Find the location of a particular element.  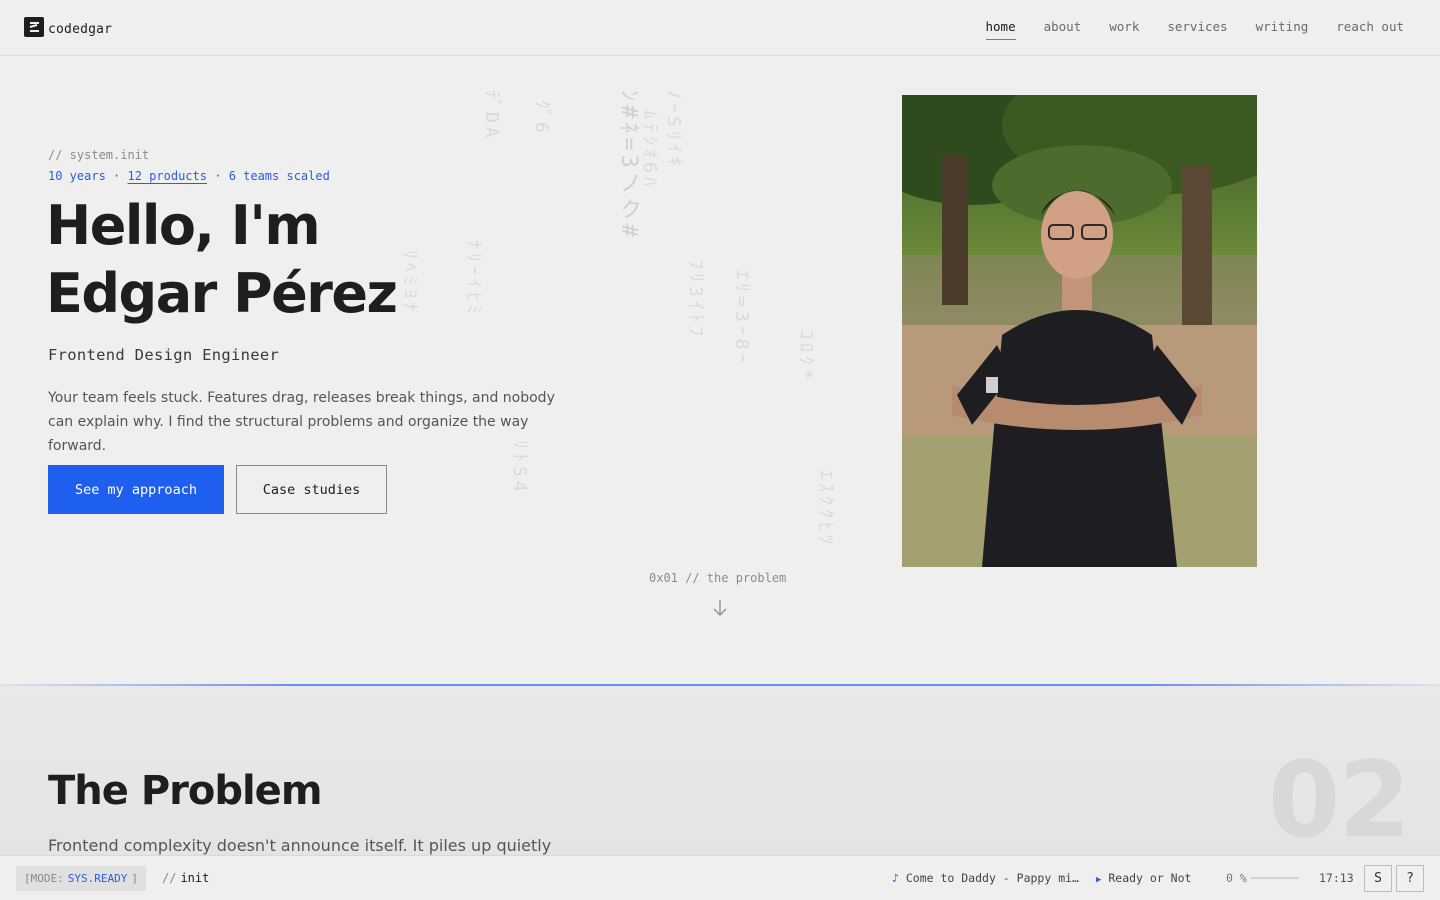

scroll-hint: 0x01 // the problem is located at coordinates (717, 578).